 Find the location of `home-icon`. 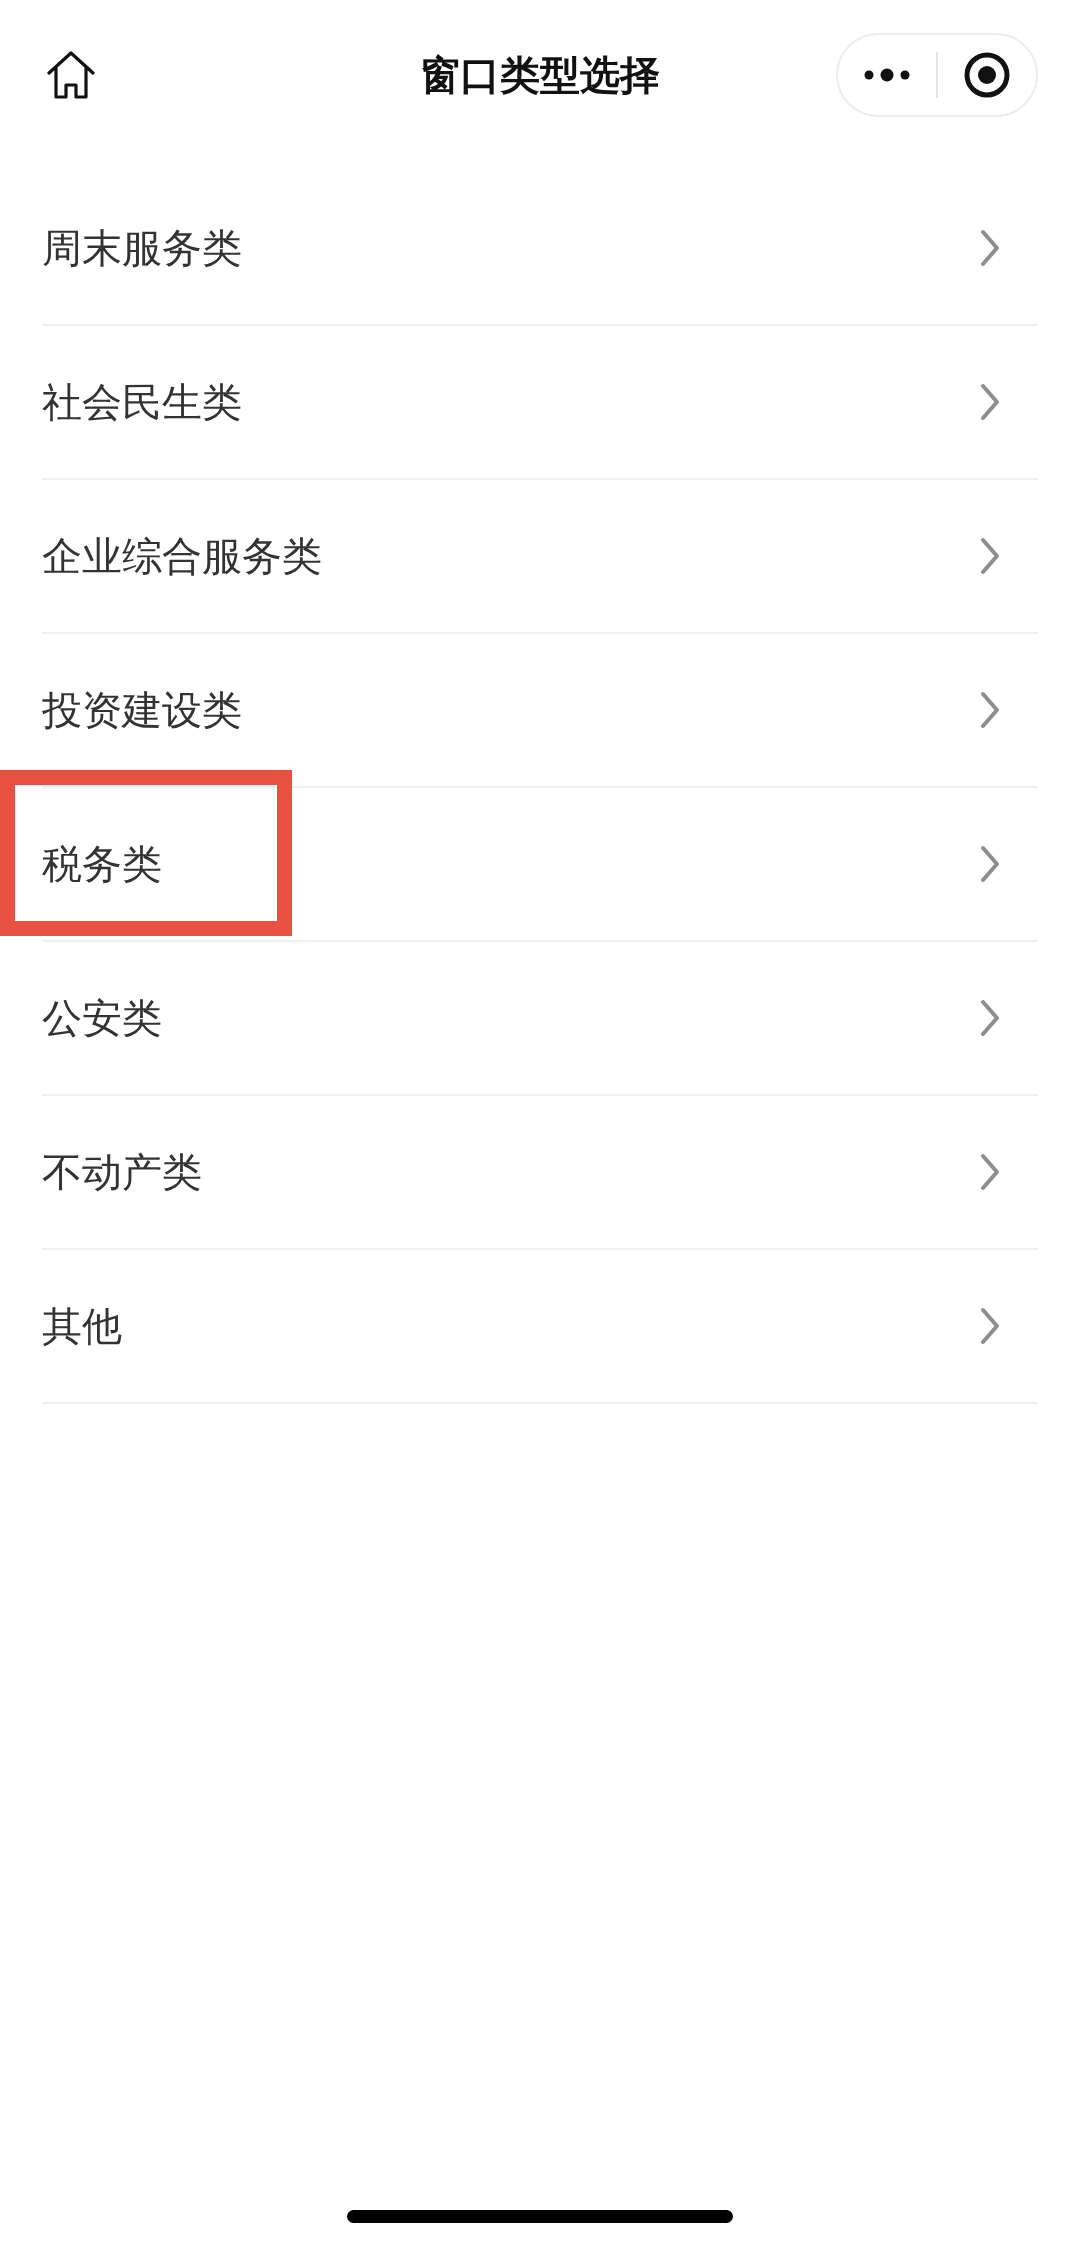

home-icon is located at coordinates (71, 75).